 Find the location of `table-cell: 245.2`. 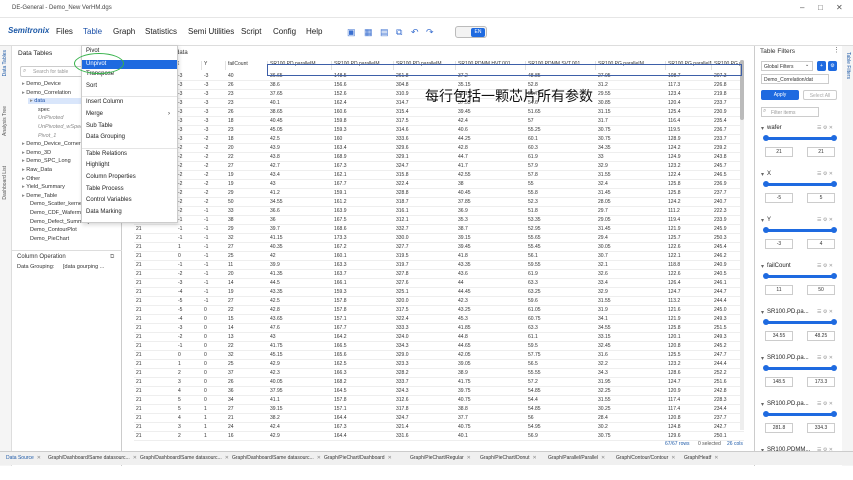

table-cell: 245.2 is located at coordinates (726, 346).